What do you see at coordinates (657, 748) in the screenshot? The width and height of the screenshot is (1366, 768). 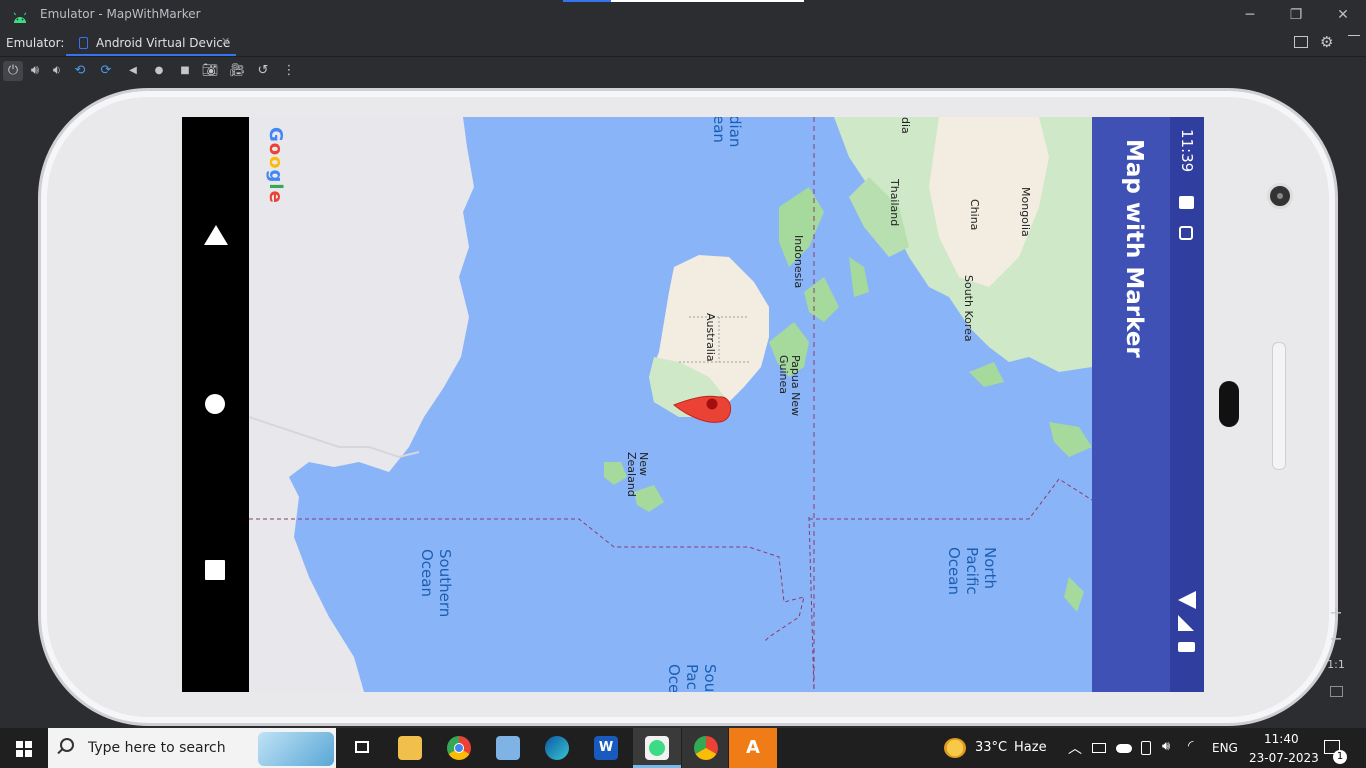 I see `android-studio-icon` at bounding box center [657, 748].